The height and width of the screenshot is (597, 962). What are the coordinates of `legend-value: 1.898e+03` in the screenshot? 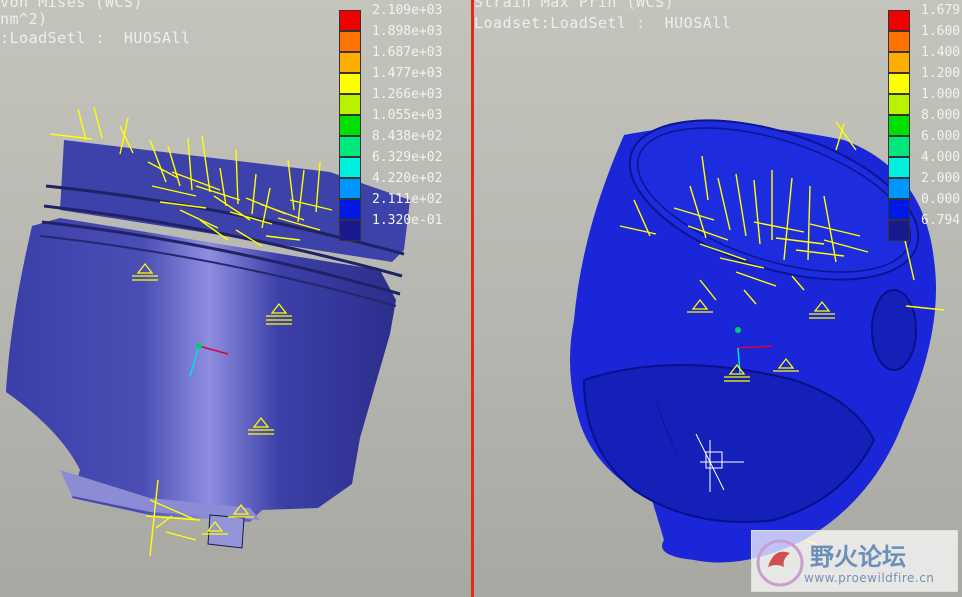 It's located at (407, 31).